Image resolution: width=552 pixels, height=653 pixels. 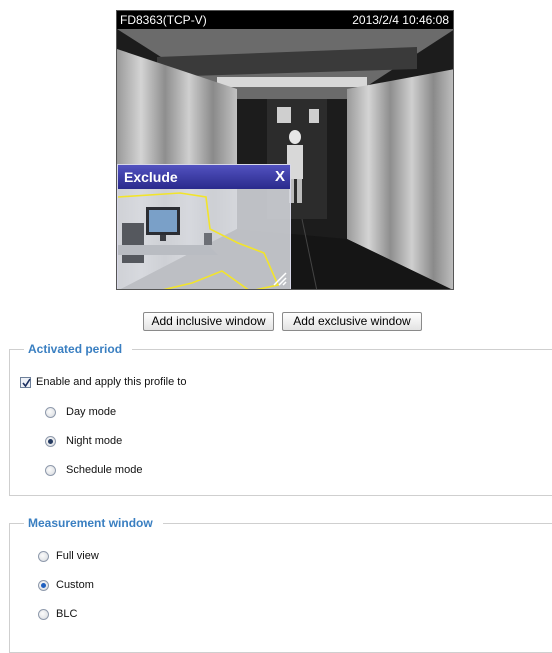 What do you see at coordinates (67, 614) in the screenshot?
I see `blc-label: BLC` at bounding box center [67, 614].